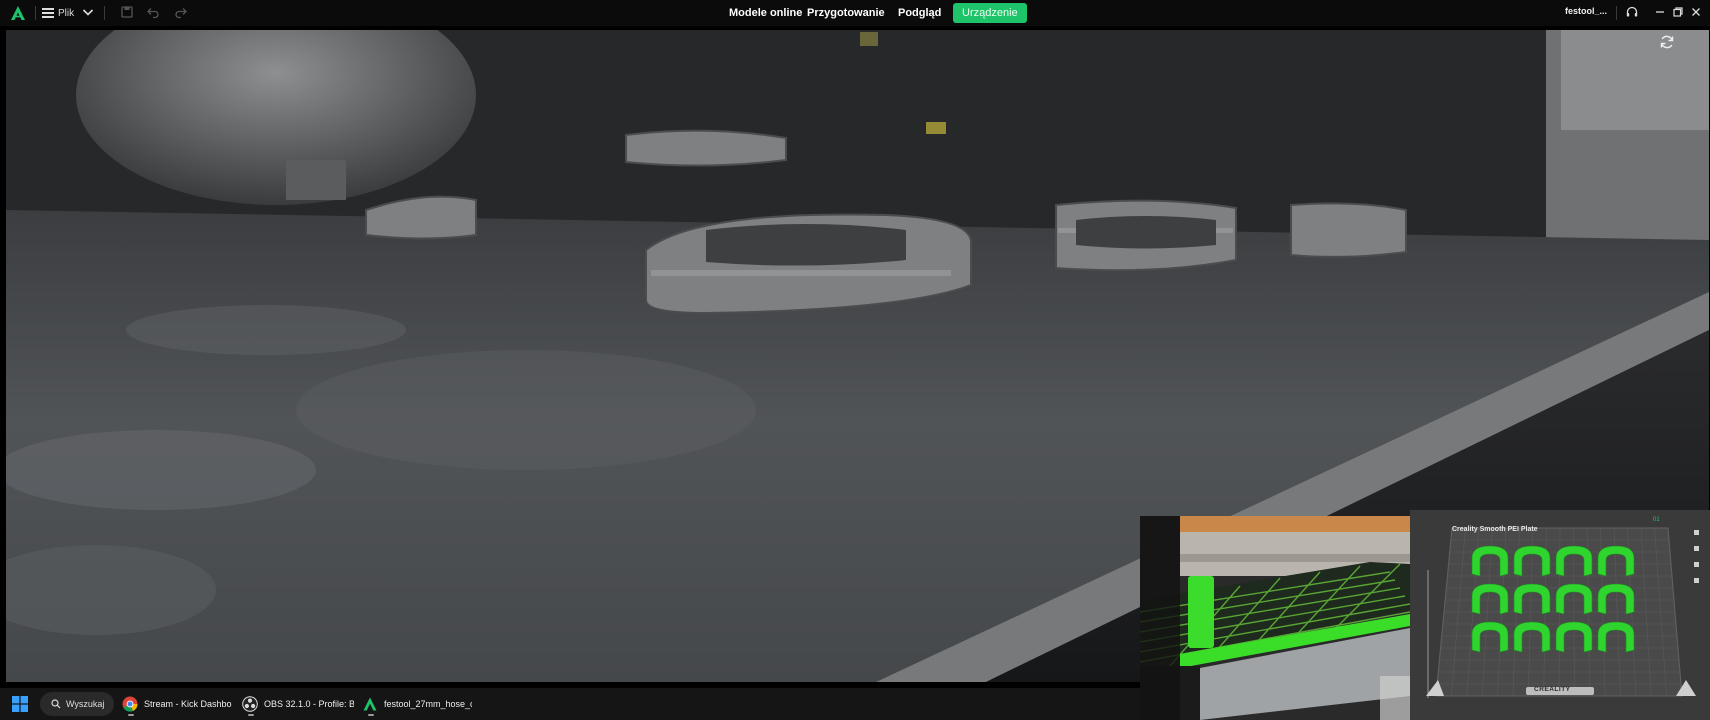  Describe the element at coordinates (765, 13) in the screenshot. I see `tab-online-models: Modele online` at that location.